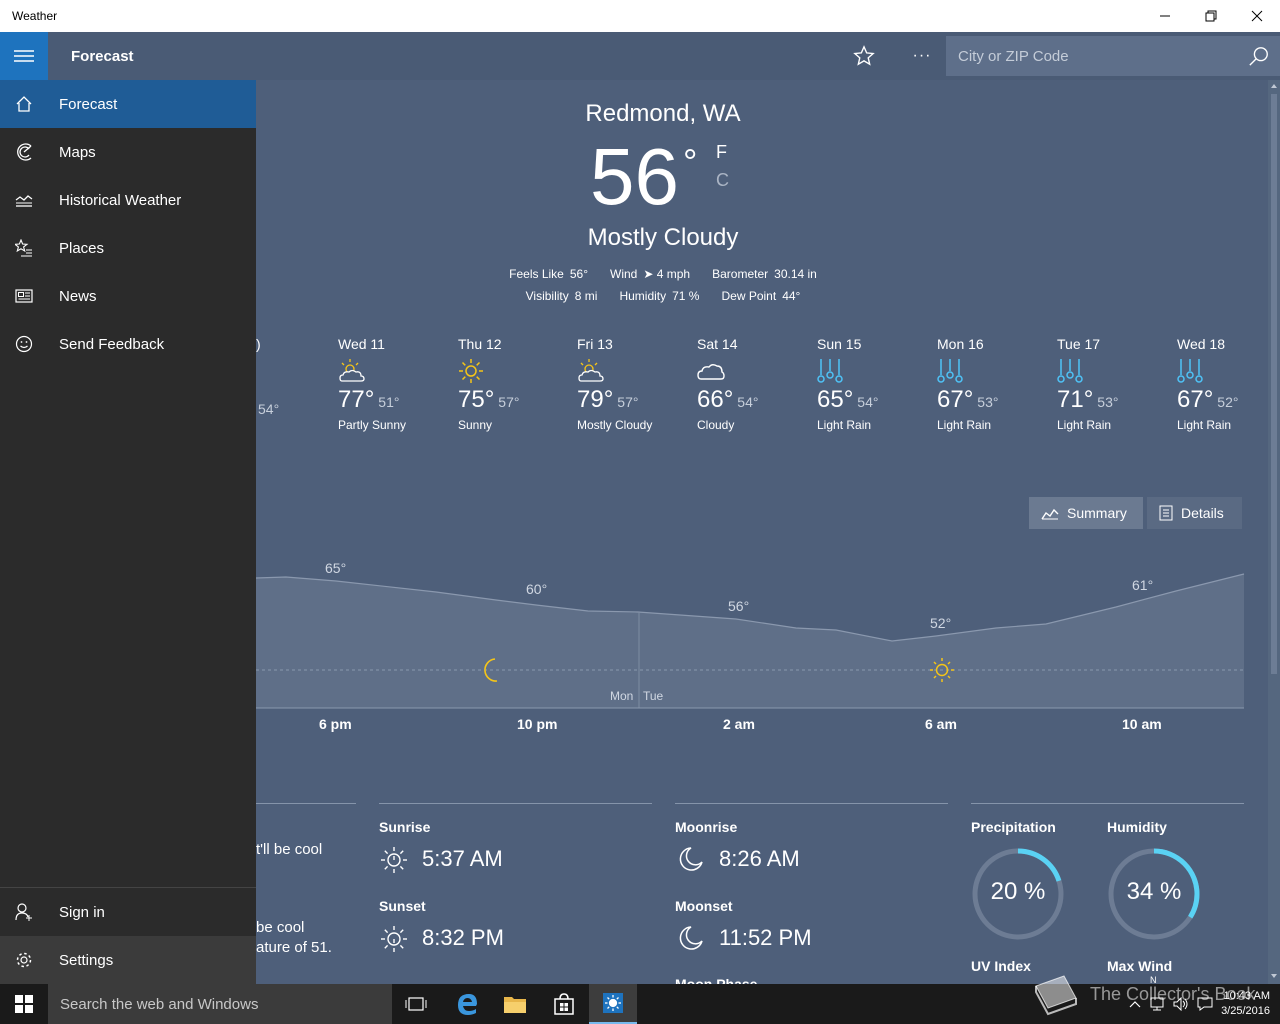  What do you see at coordinates (873, 384) in the screenshot?
I see `day-forecast-sun-15: Sun 15 65° 54° Light Rain` at bounding box center [873, 384].